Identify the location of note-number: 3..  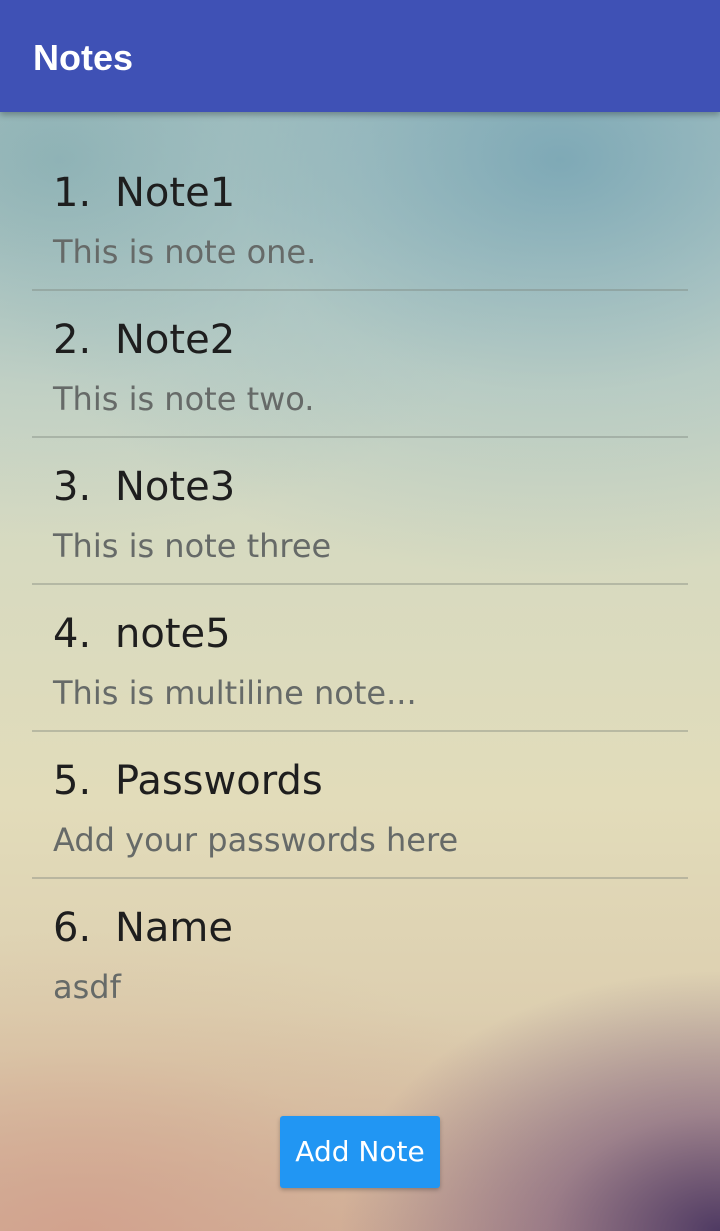
(72, 487).